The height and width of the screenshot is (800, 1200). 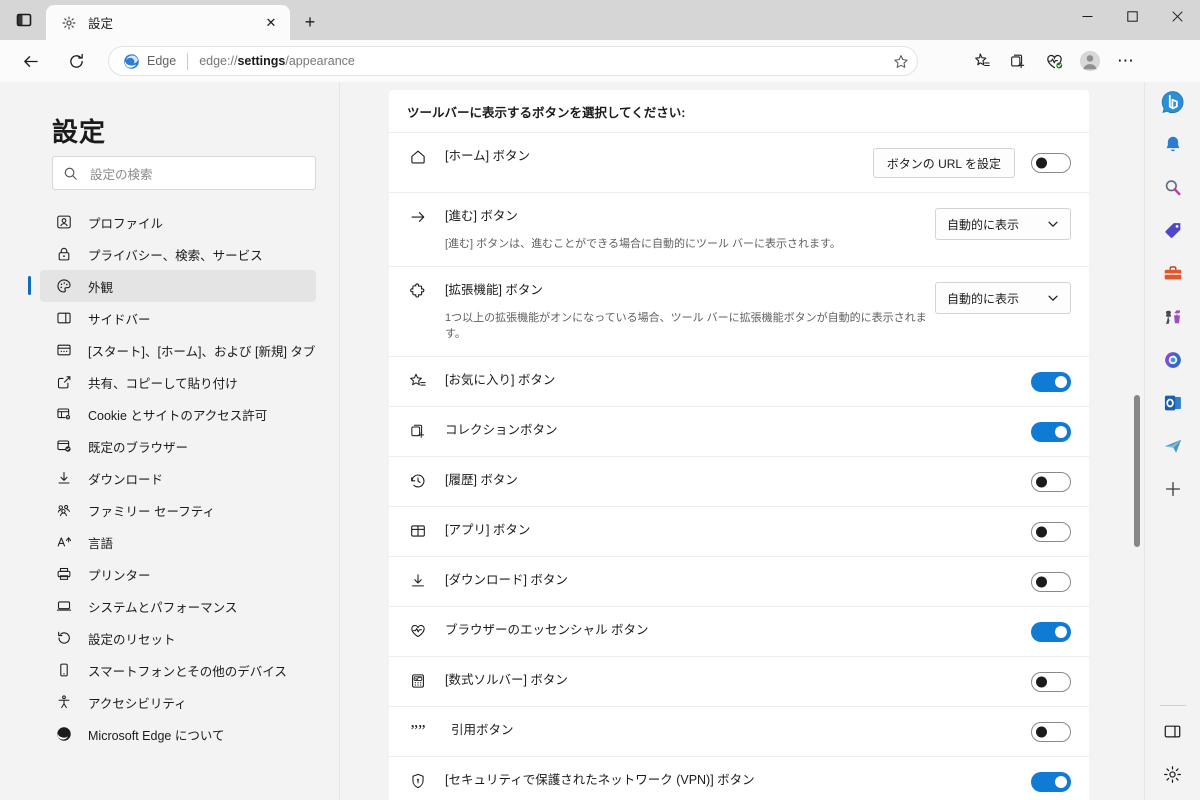 I want to click on scrollbar-thumb, so click(x=1137, y=471).